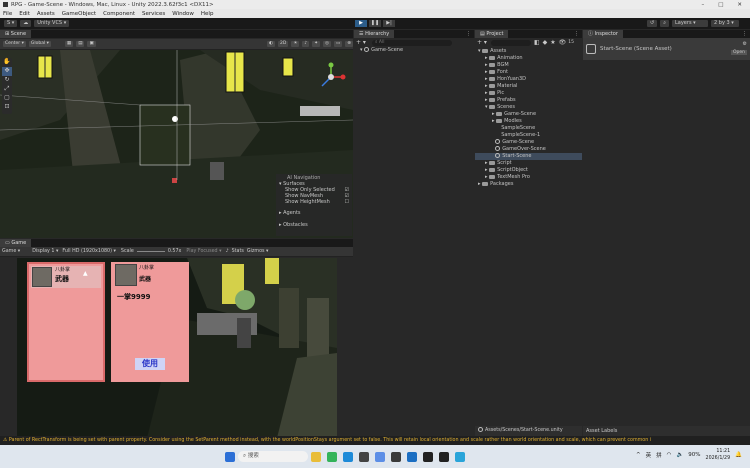  What do you see at coordinates (348, 456) in the screenshot?
I see `edge-browser-icon` at bounding box center [348, 456].